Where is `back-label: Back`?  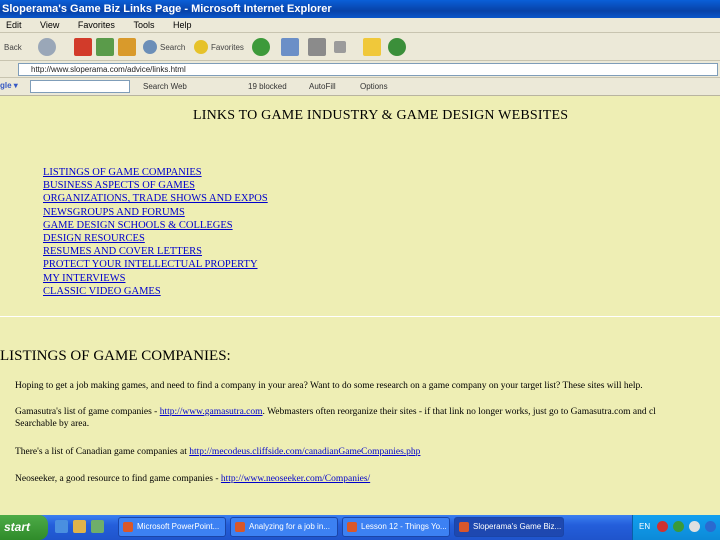 back-label: Back is located at coordinates (13, 47).